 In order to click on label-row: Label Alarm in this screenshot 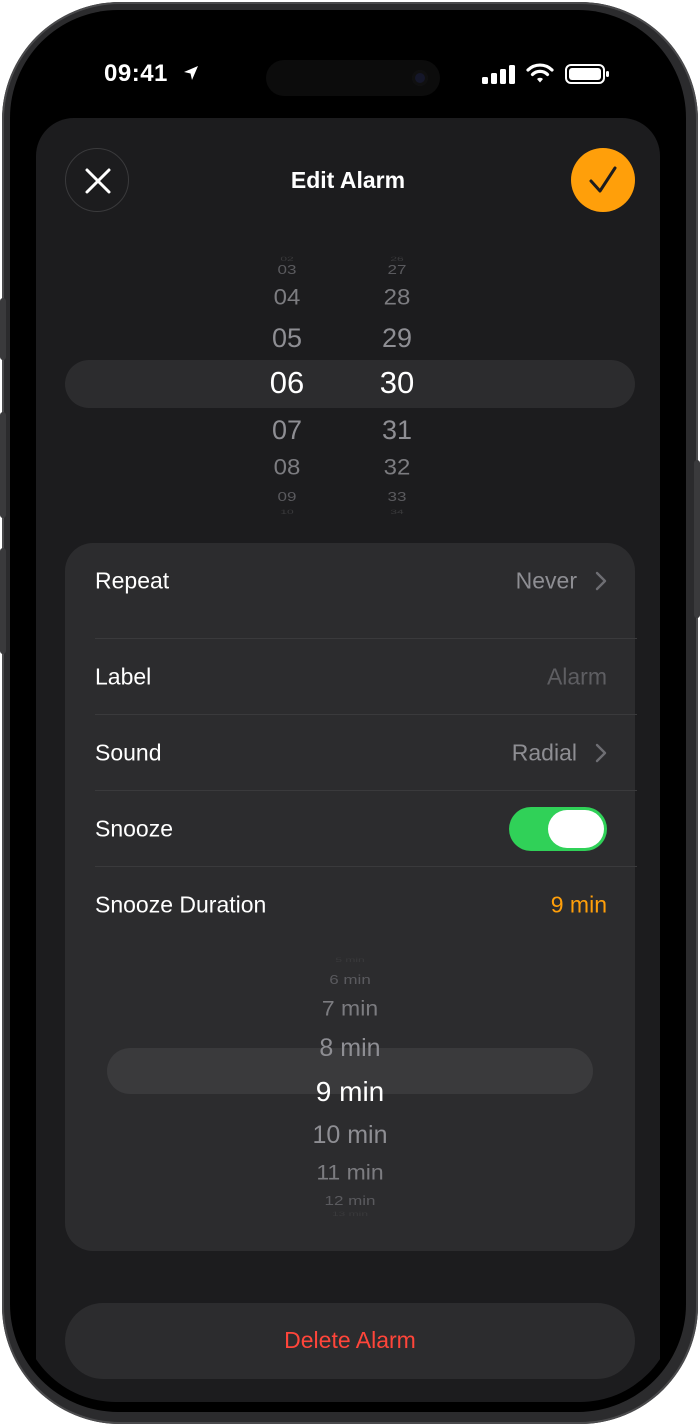, I will do `click(351, 677)`.